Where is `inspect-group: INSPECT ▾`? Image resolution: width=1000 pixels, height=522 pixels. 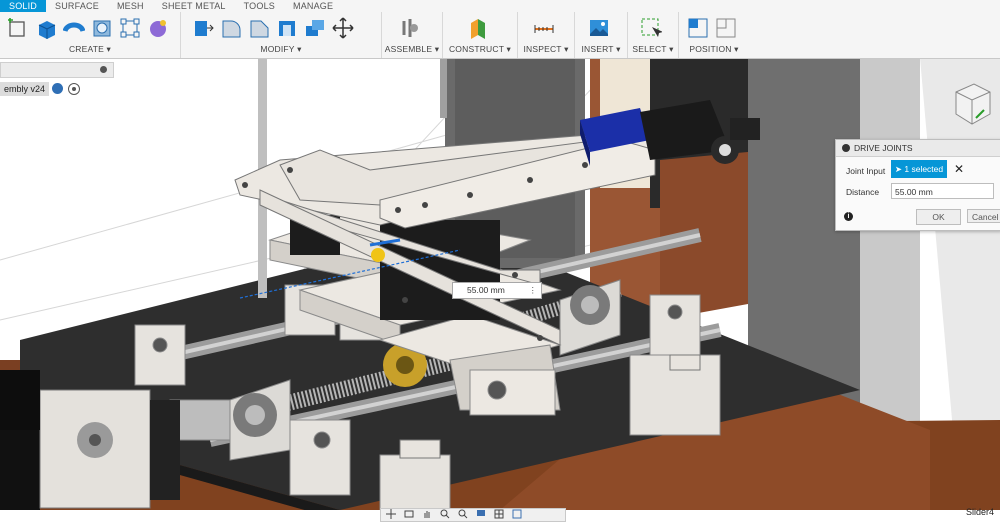 inspect-group: INSPECT ▾ is located at coordinates (546, 35).